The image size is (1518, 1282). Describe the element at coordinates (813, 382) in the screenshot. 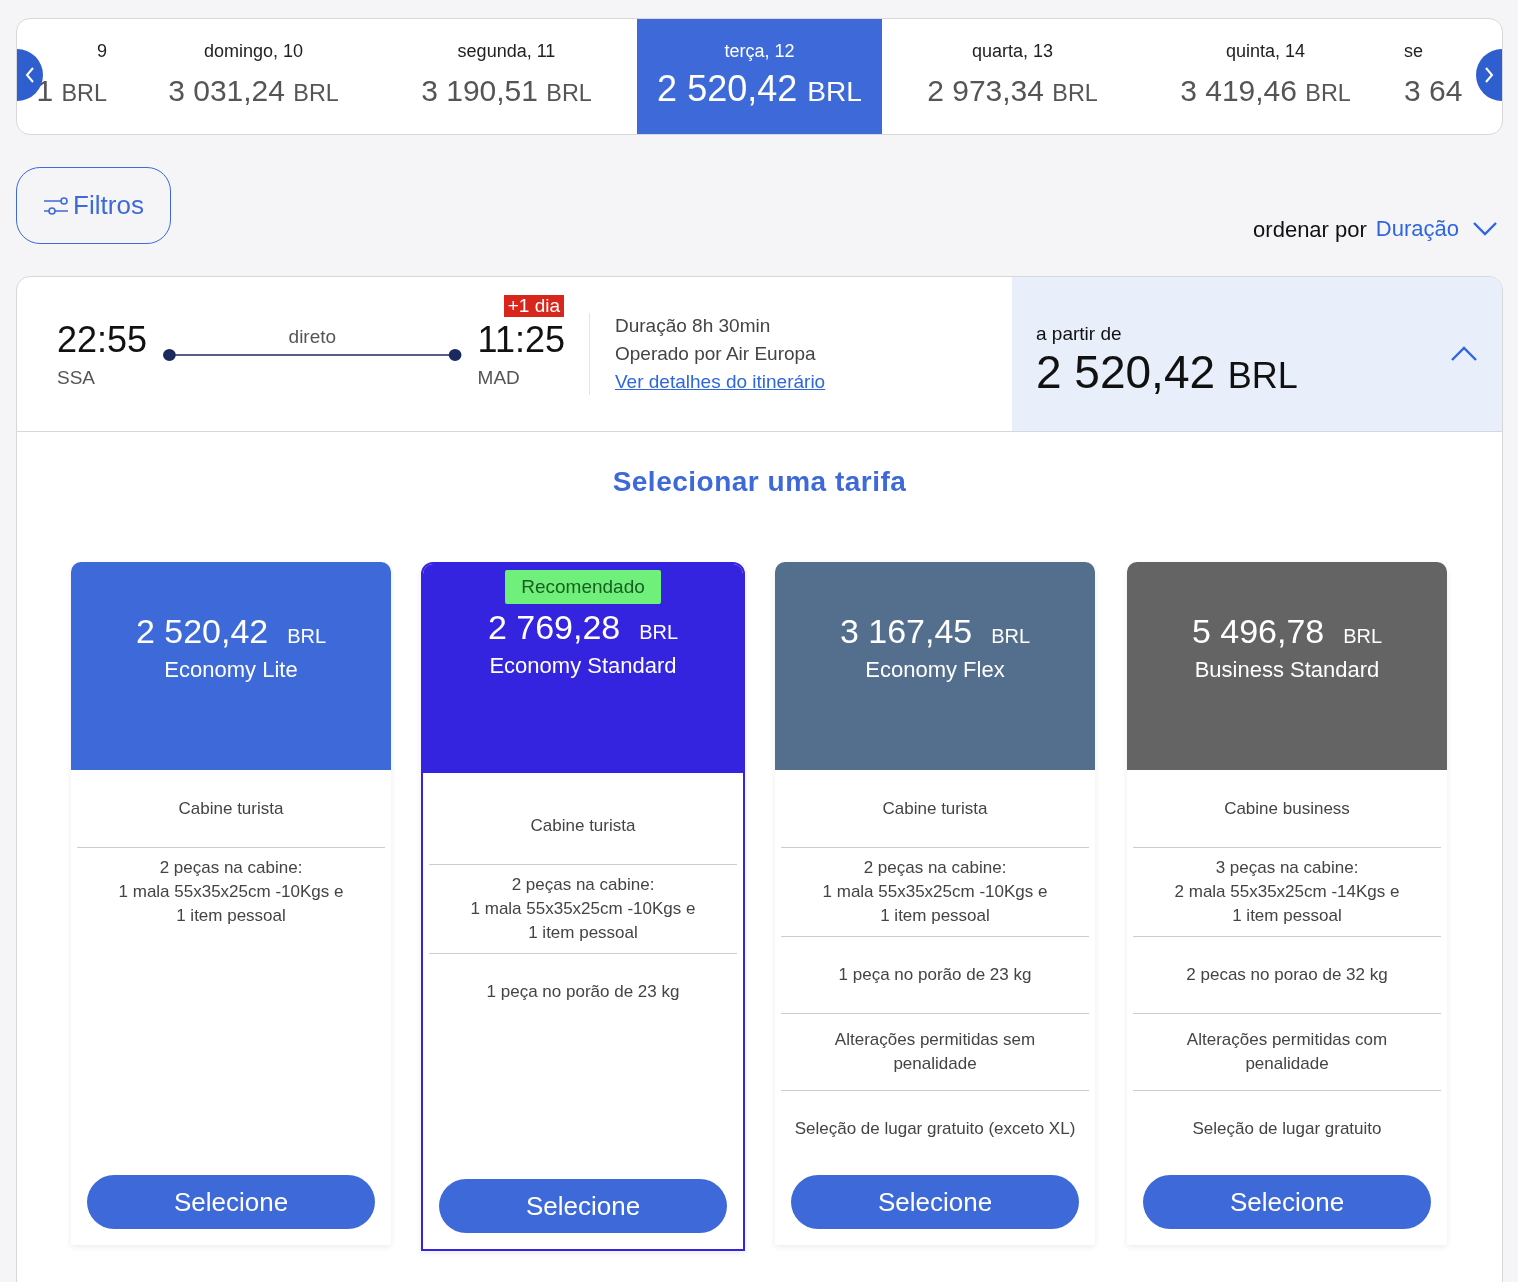

I see `itinerary-details-link: Ver detalhes do itinerário` at that location.